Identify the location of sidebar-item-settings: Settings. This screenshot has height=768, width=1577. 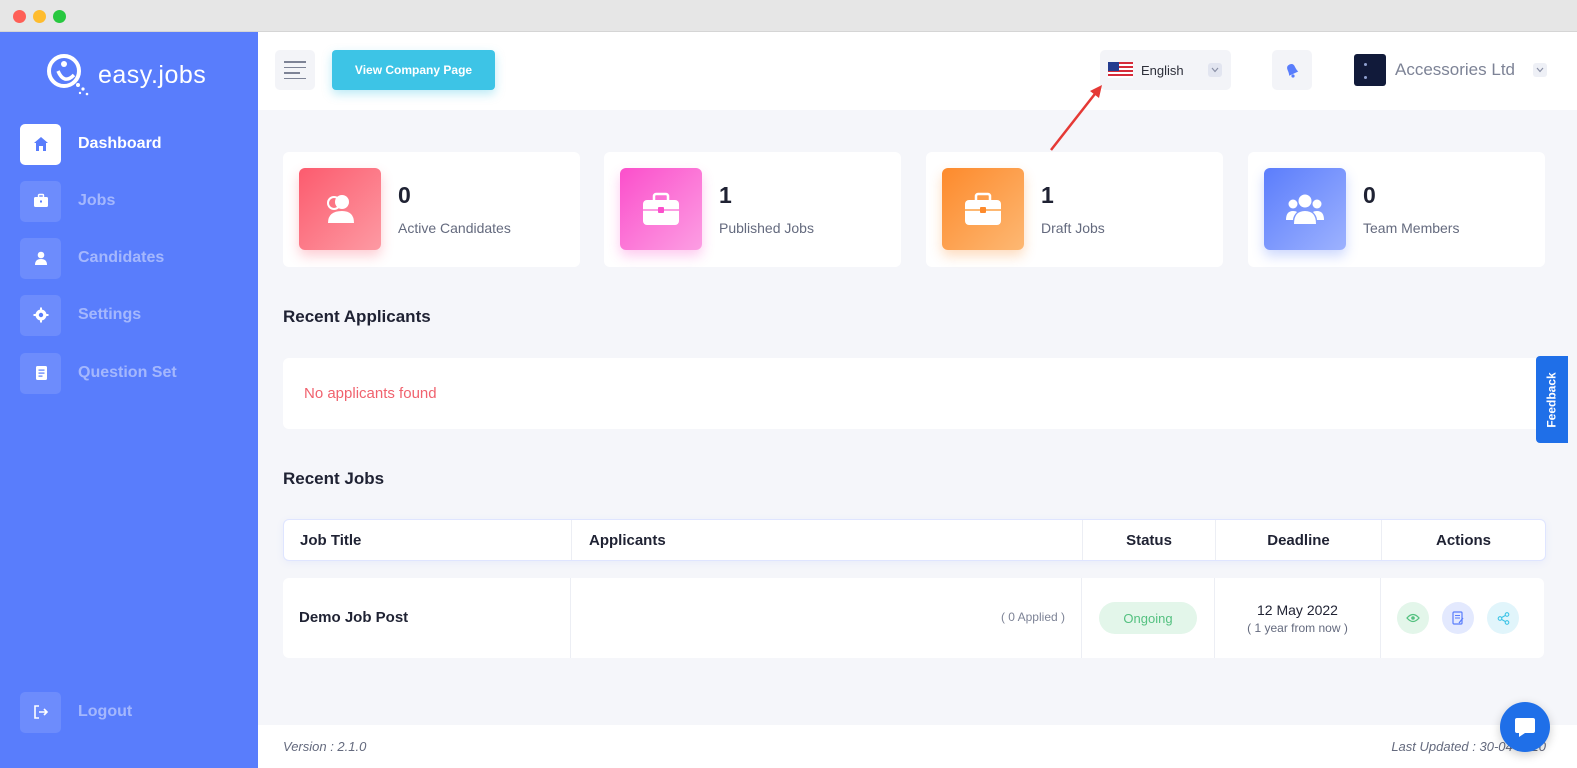
(130, 315).